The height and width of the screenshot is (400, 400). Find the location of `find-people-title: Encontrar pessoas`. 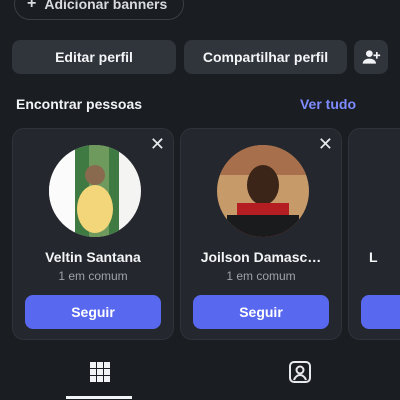

find-people-title: Encontrar pessoas is located at coordinates (79, 104).